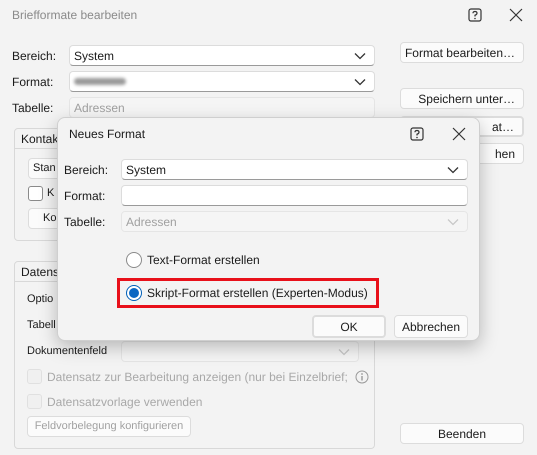  I want to click on checkbox-label: Datensatz zur Bearbeitung anzeigen (nur bei Einzelbrief;, so click(197, 377).